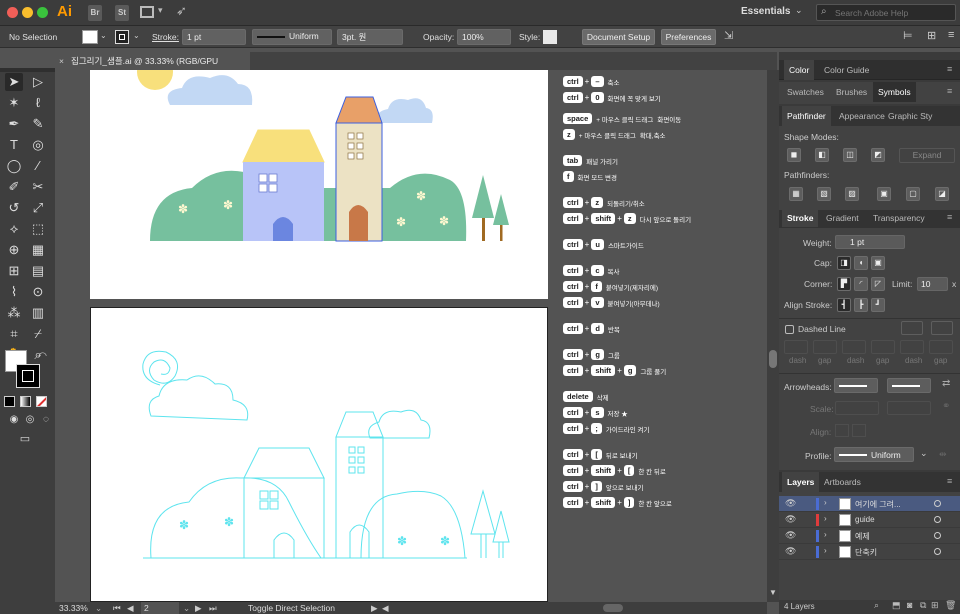 The height and width of the screenshot is (614, 960). What do you see at coordinates (894, 12) in the screenshot?
I see `search-input` at bounding box center [894, 12].